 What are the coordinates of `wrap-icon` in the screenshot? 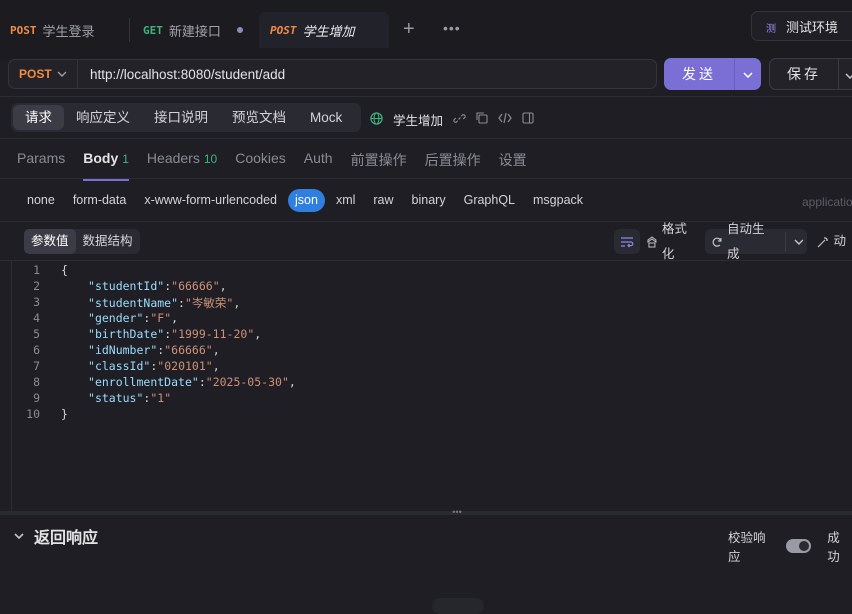 It's located at (627, 241).